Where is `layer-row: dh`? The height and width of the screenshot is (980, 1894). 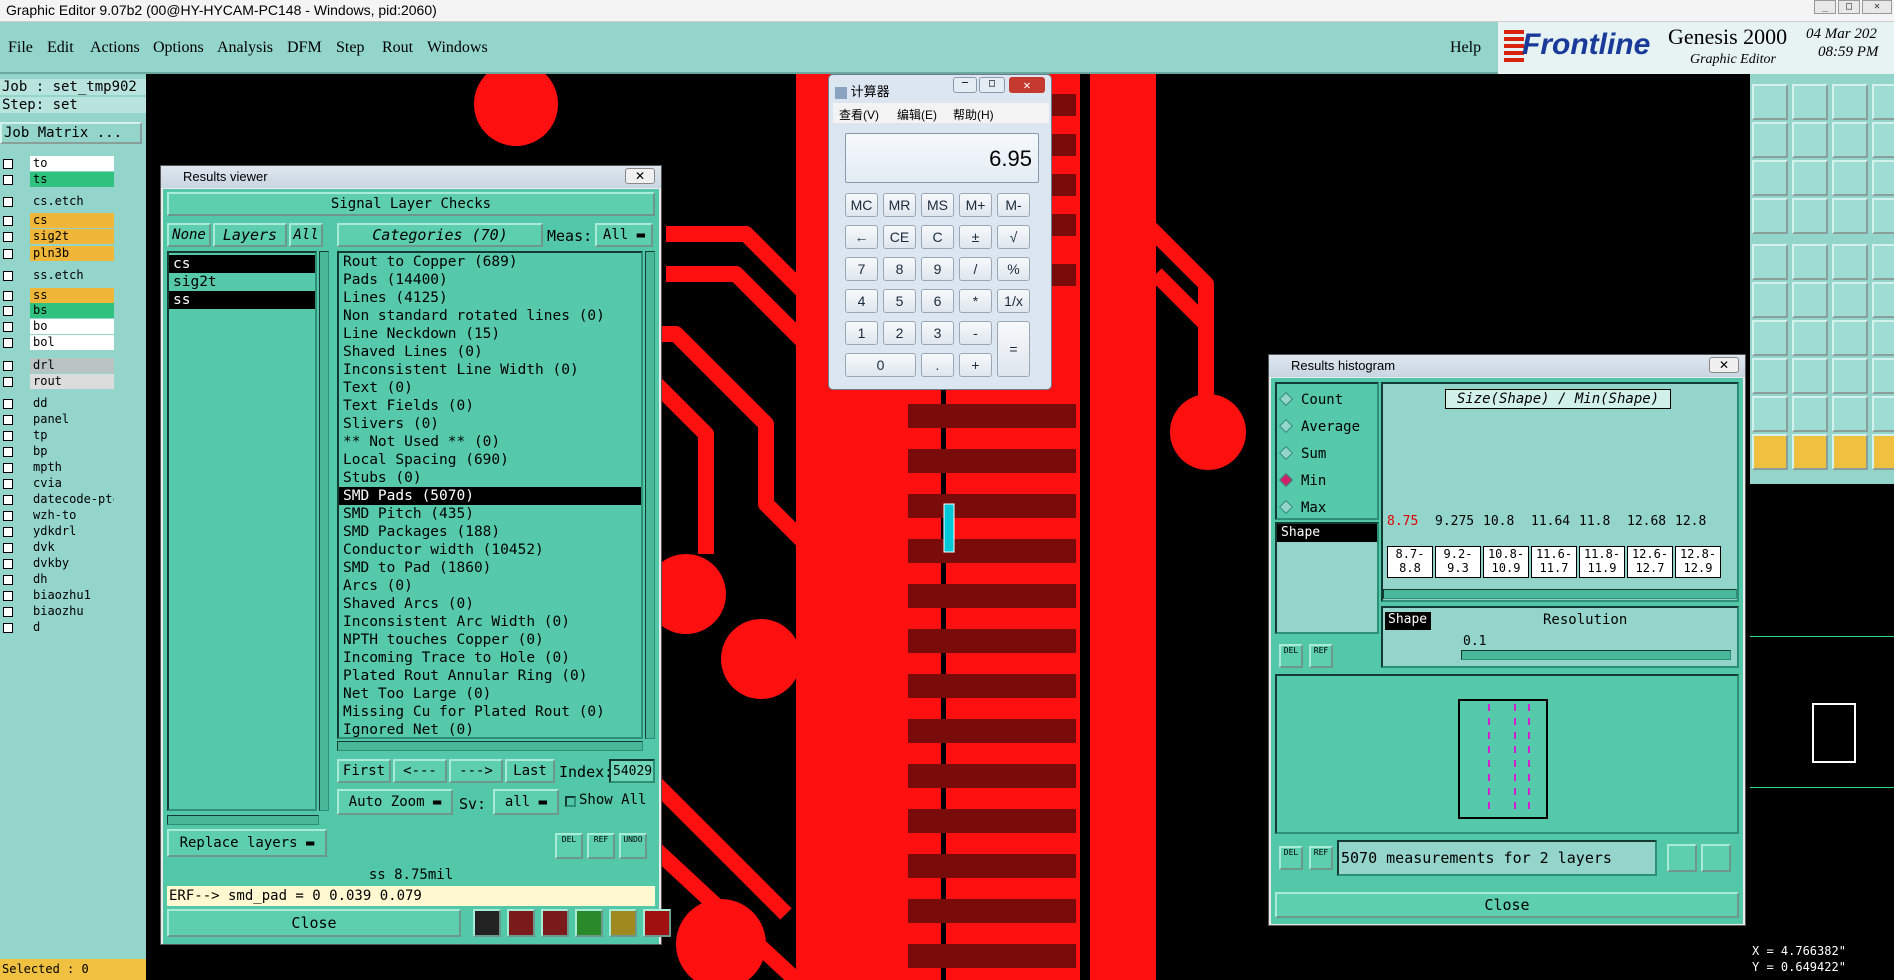 layer-row: dh is located at coordinates (73, 580).